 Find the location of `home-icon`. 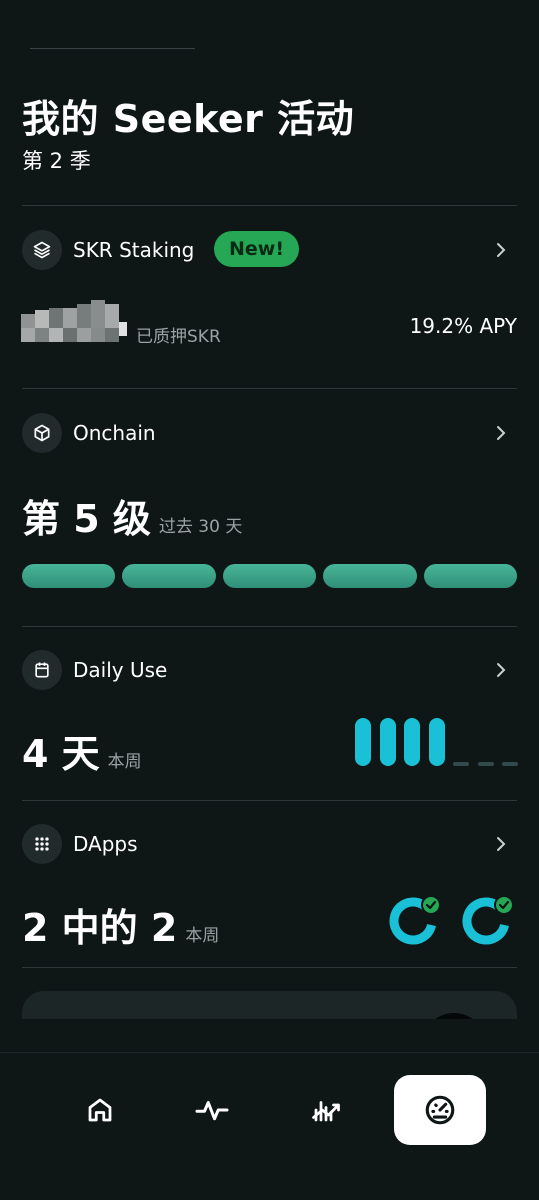

home-icon is located at coordinates (100, 1110).